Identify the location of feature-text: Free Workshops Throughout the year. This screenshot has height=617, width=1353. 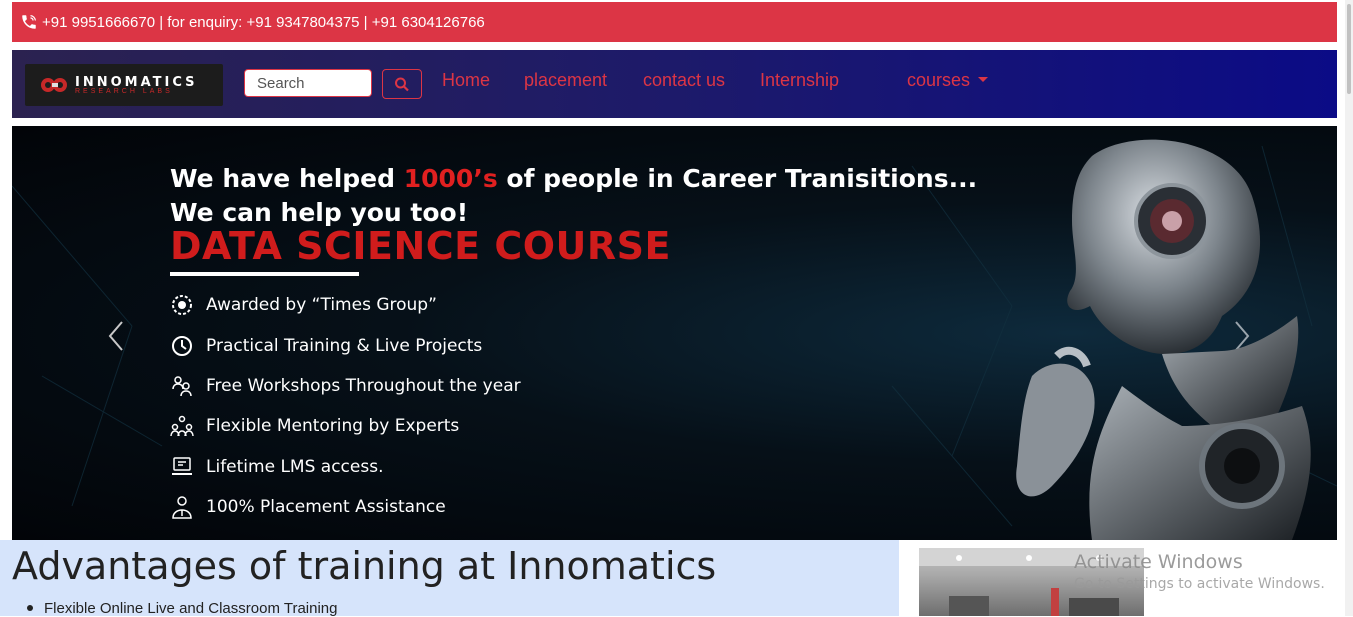
(363, 386).